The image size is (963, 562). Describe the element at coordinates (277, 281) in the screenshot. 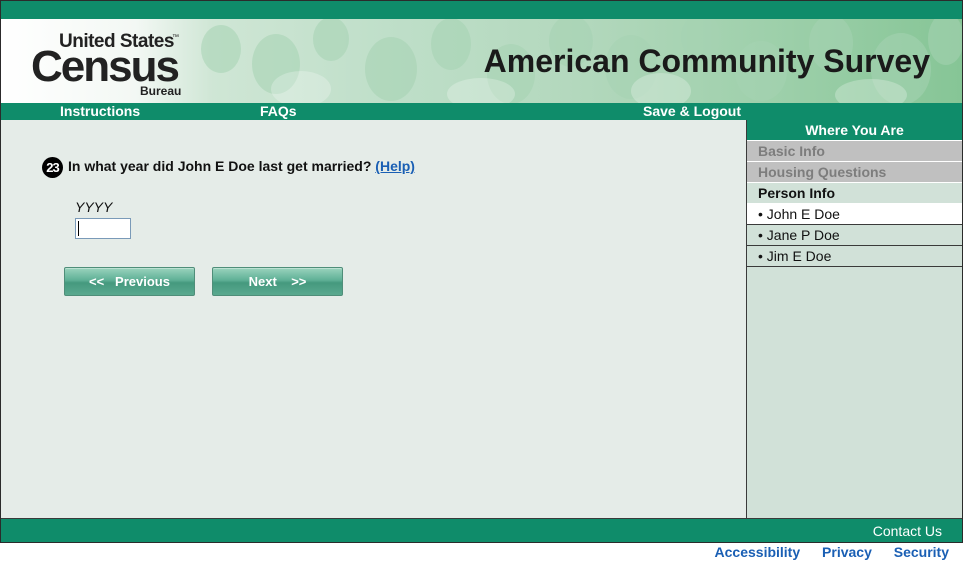

I see `next-button: Next >>` at that location.